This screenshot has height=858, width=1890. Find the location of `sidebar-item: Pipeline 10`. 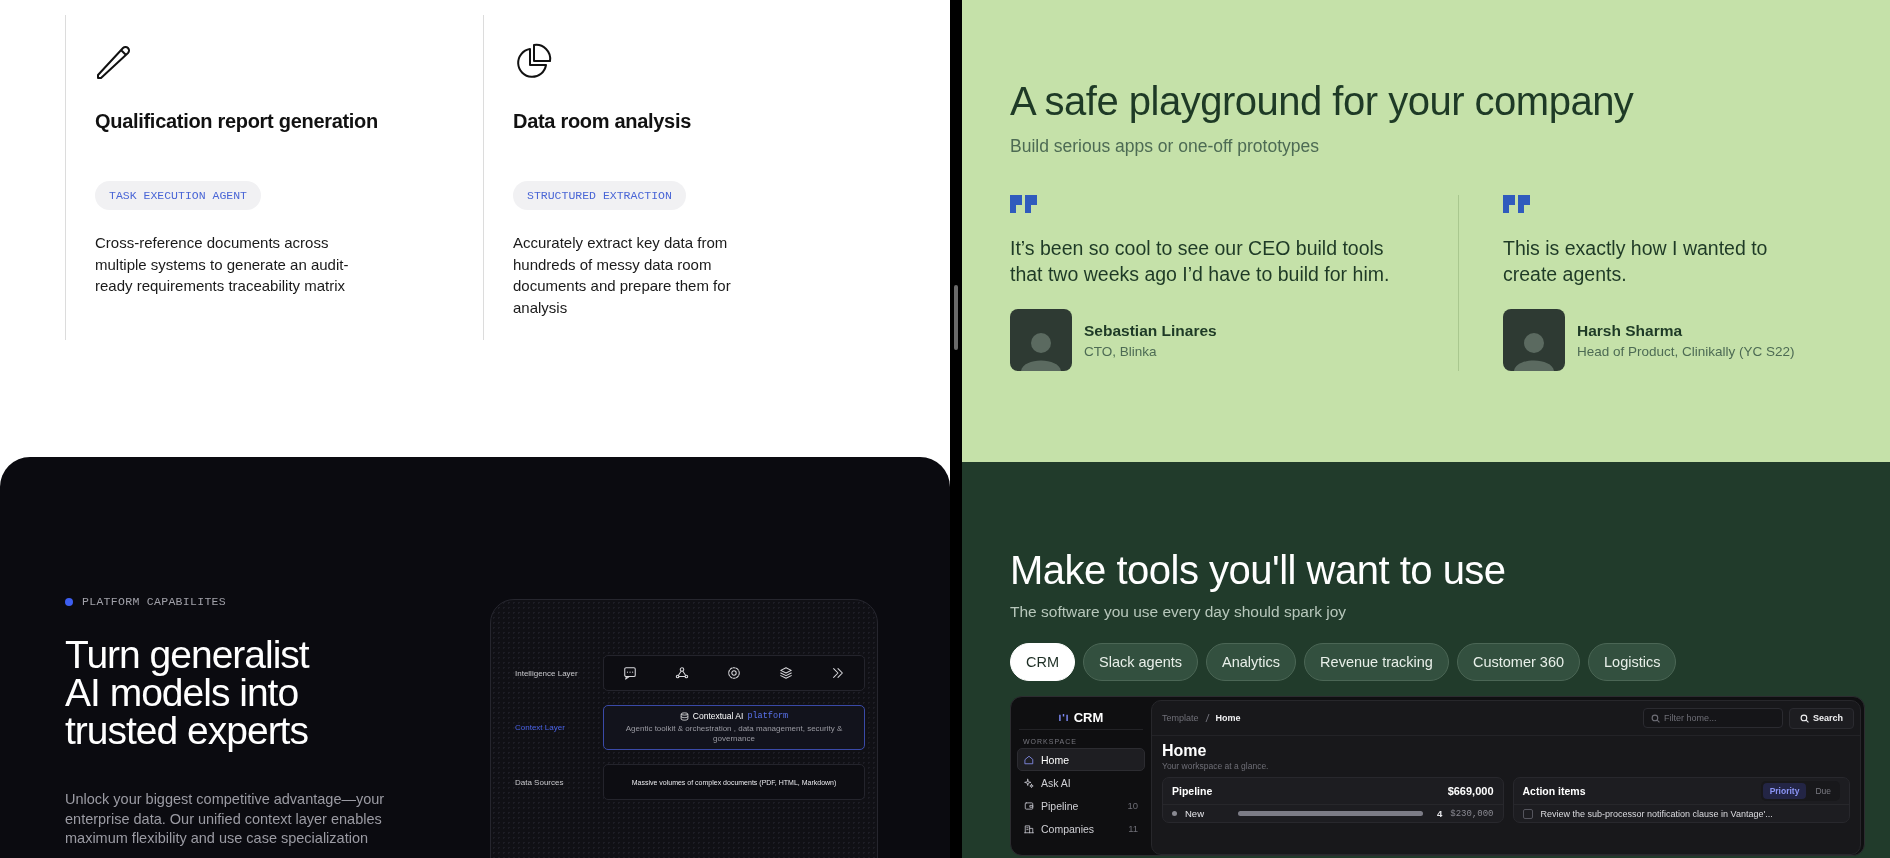

sidebar-item: Pipeline 10 is located at coordinates (1081, 805).